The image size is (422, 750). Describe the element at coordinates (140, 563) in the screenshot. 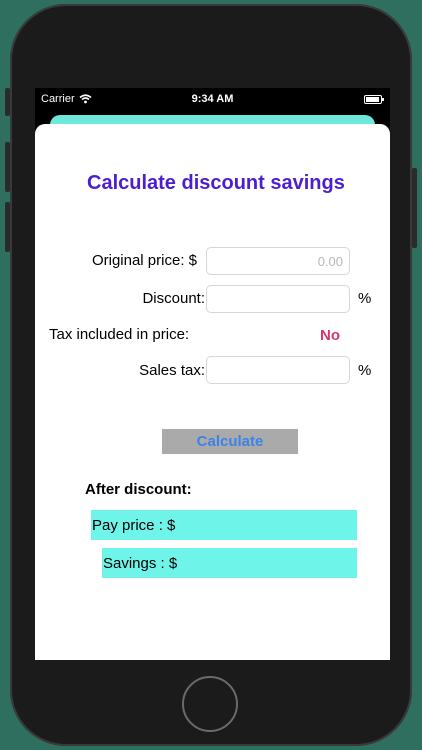

I see `savings-label: Savings : $` at that location.